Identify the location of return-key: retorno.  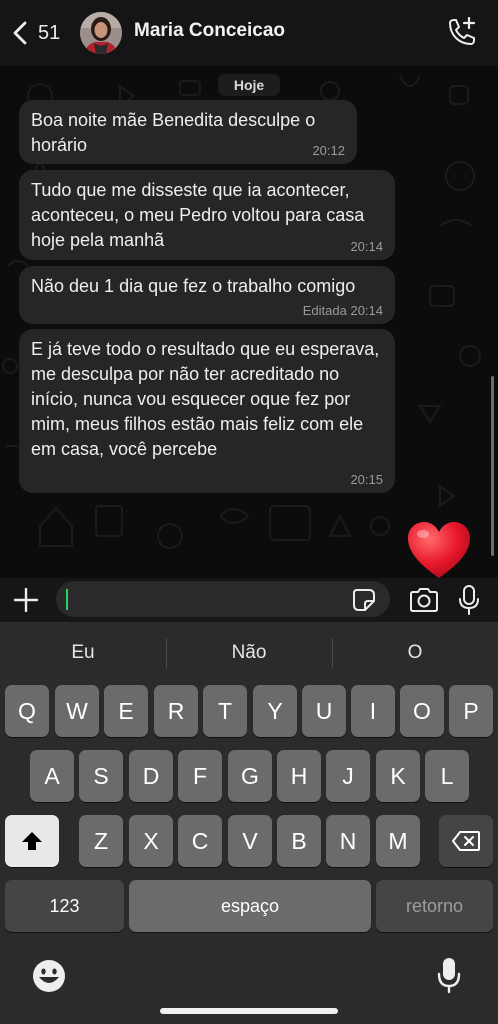
(434, 906).